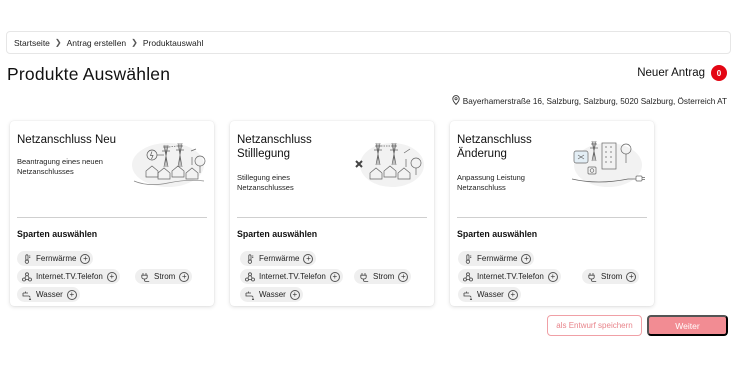  Describe the element at coordinates (292, 147) in the screenshot. I see `card-title: Netzanschluss Stilllegung` at that location.